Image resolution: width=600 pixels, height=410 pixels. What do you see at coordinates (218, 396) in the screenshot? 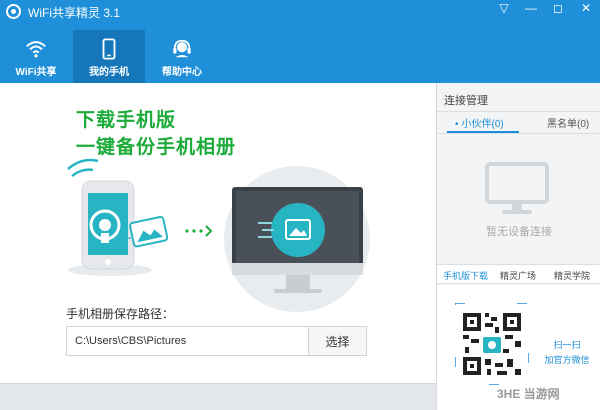
I see `status-footer` at bounding box center [218, 396].